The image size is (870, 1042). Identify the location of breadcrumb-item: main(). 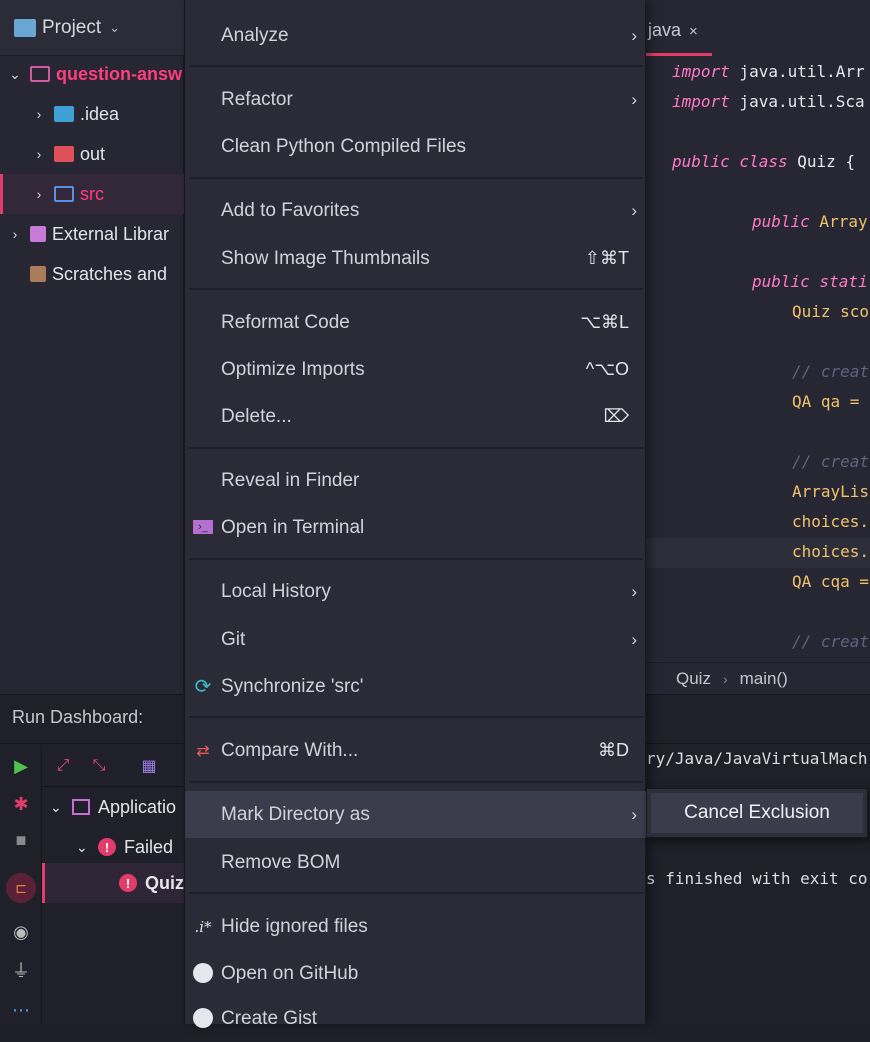
(764, 679).